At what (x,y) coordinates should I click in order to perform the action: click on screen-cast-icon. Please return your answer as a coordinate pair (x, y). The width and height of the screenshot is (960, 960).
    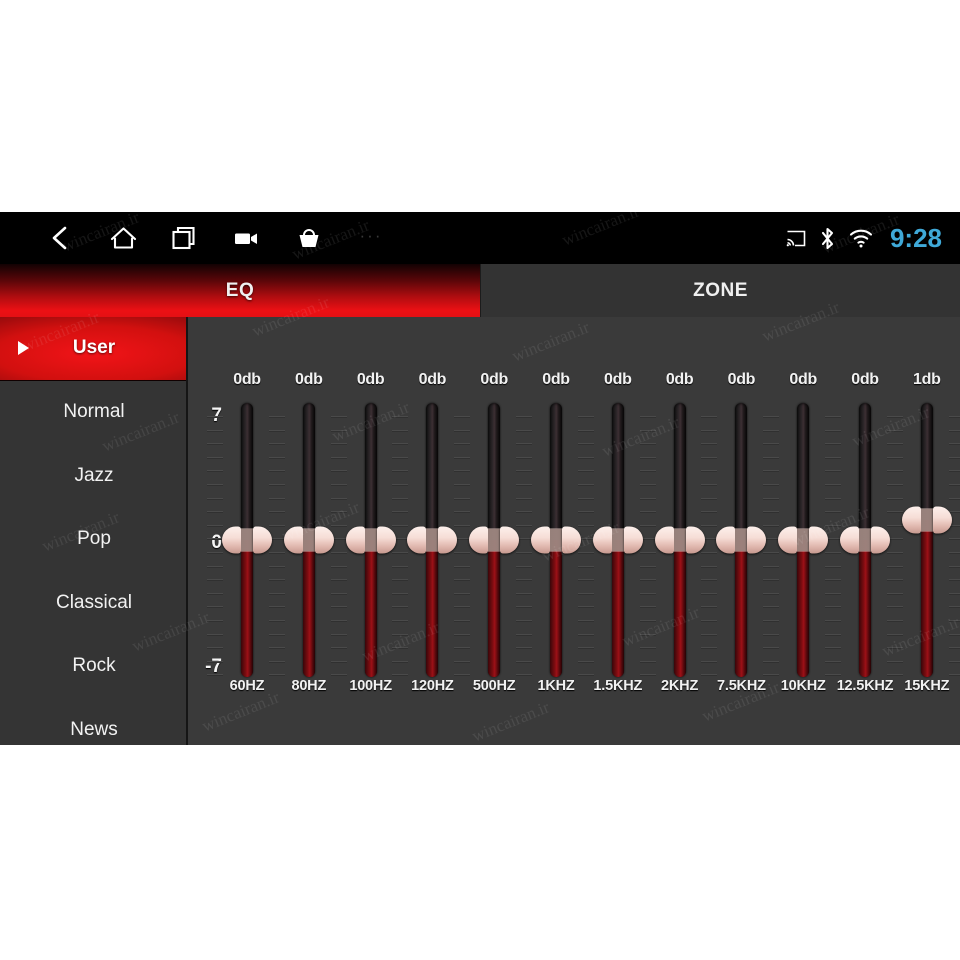
    Looking at the image, I should click on (796, 238).